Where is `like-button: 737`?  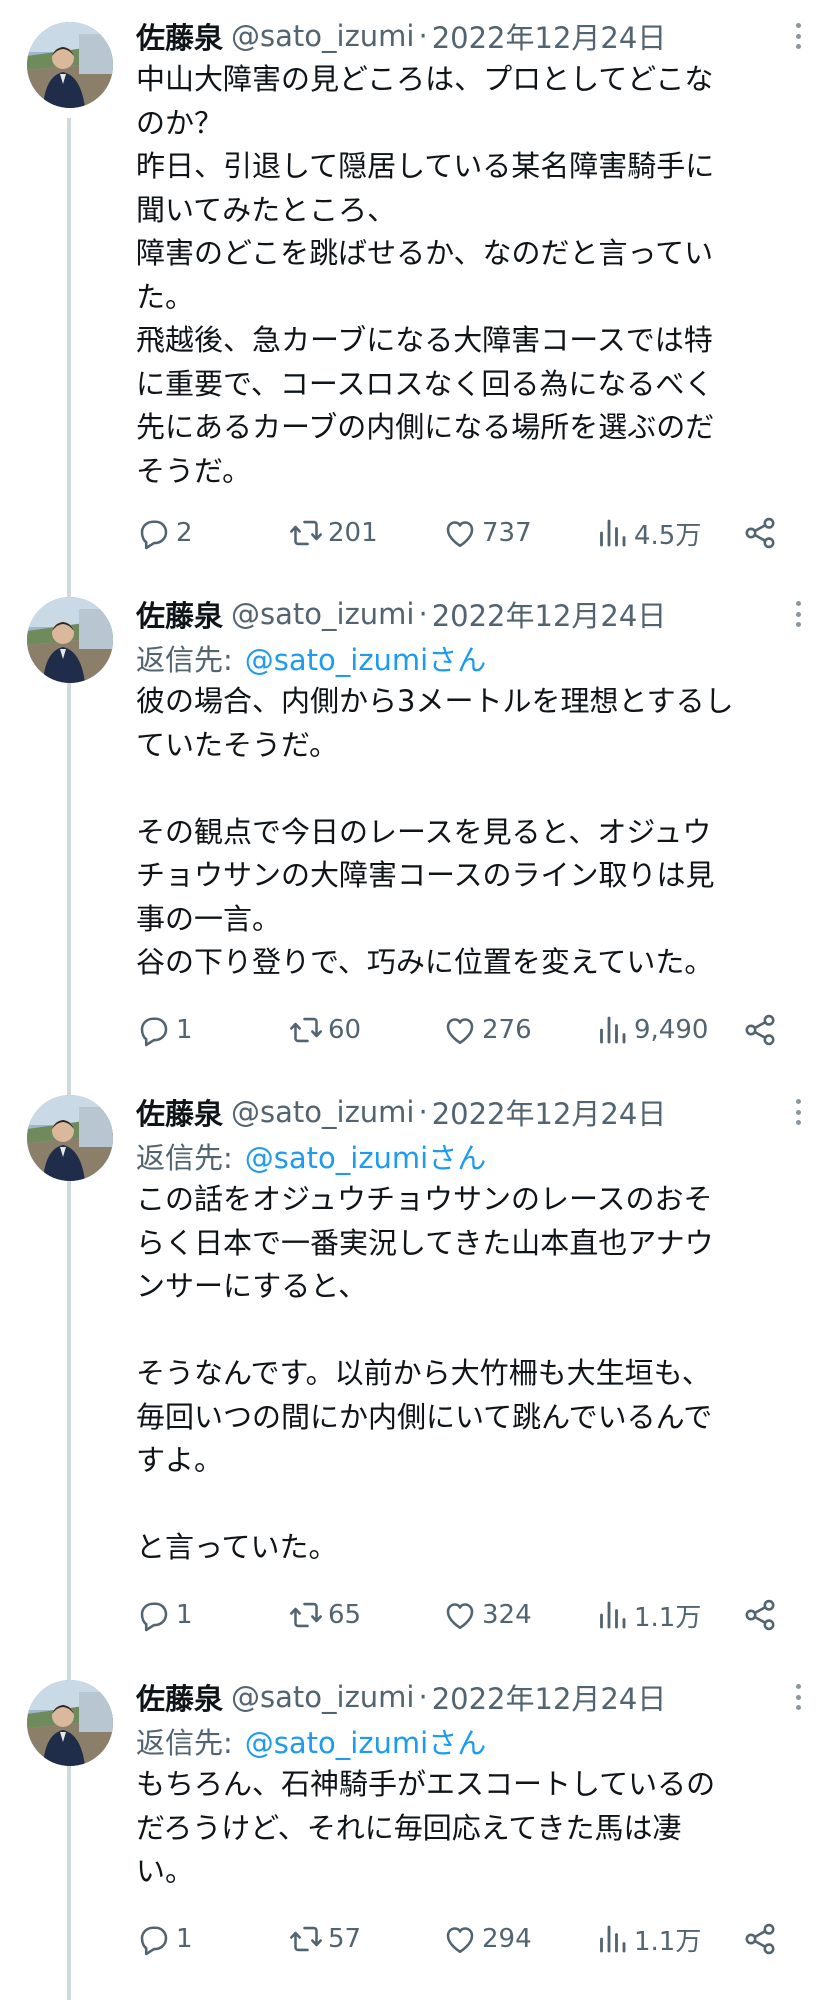 like-button: 737 is located at coordinates (487, 533).